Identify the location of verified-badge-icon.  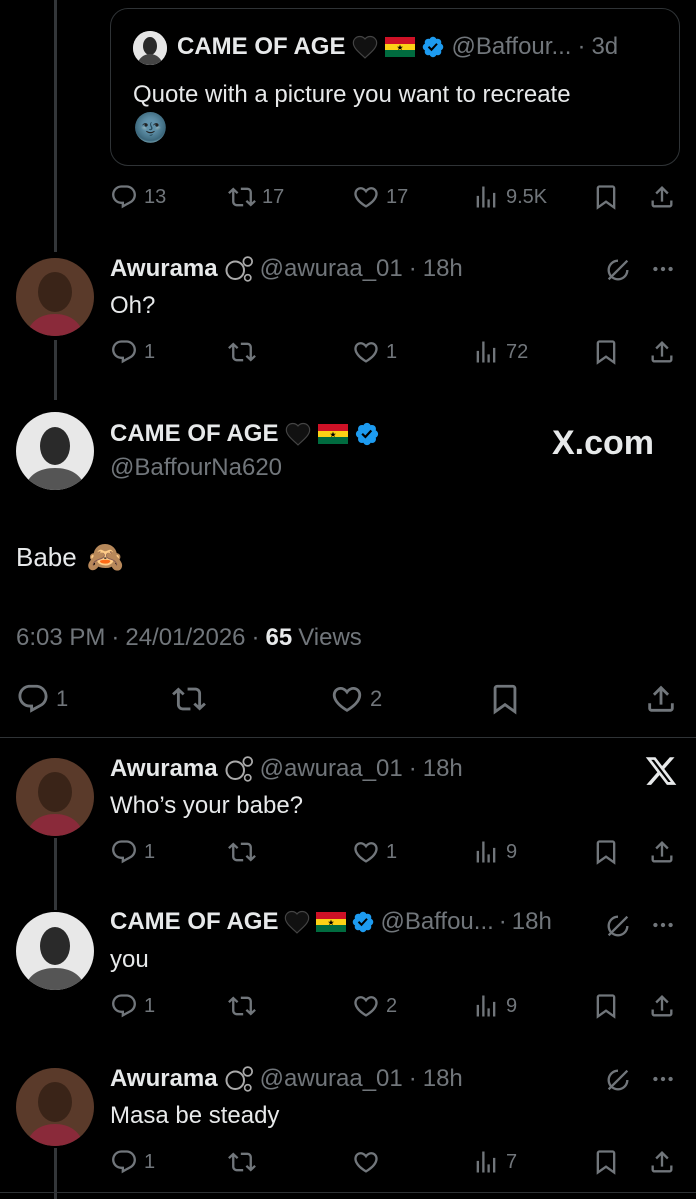
(363, 922).